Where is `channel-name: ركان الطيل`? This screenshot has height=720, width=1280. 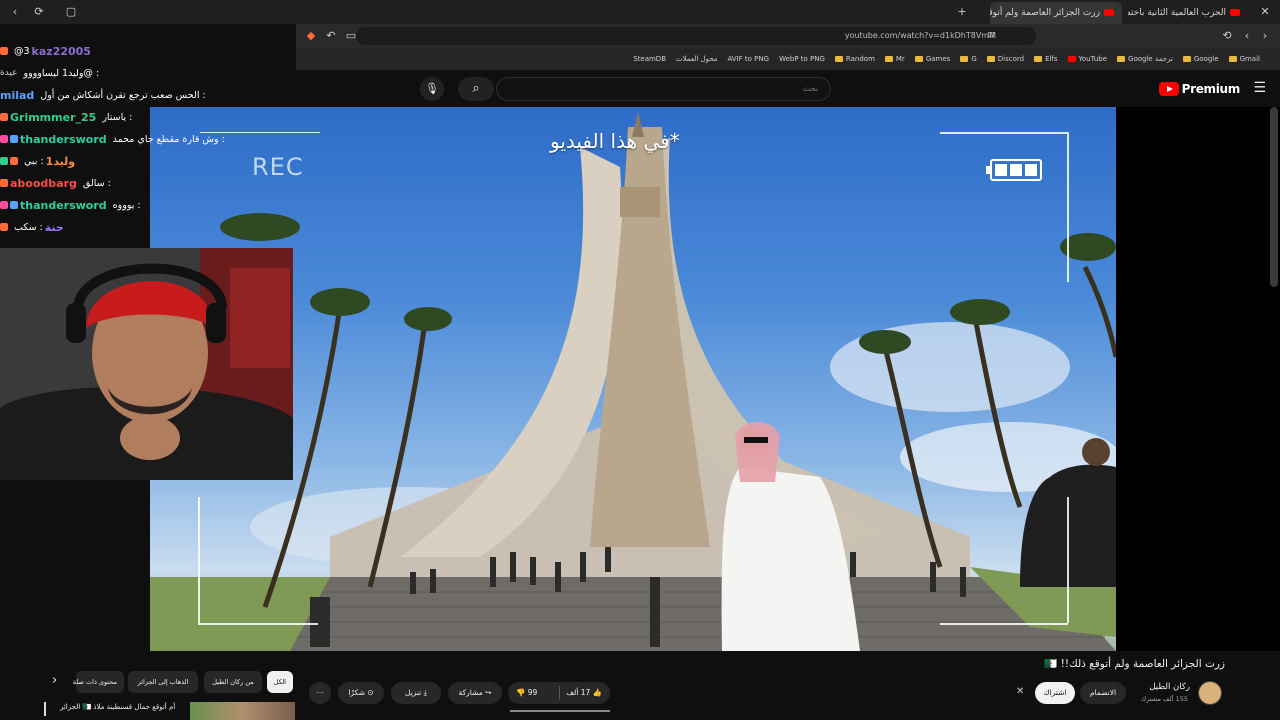
channel-name: ركان الطيل is located at coordinates (1169, 687).